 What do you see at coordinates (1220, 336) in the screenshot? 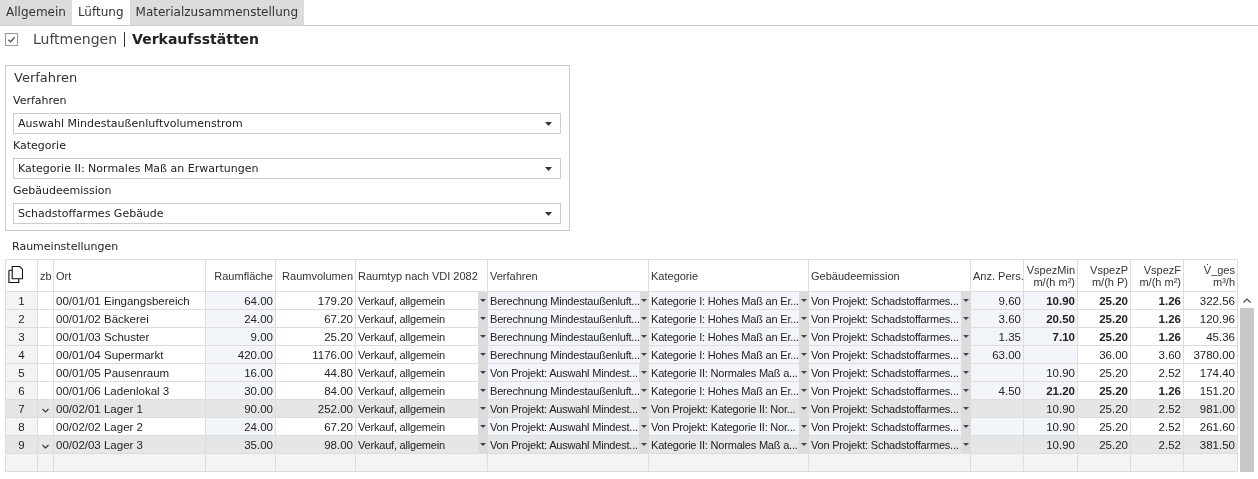
I see `table-cell: 45.36` at bounding box center [1220, 336].